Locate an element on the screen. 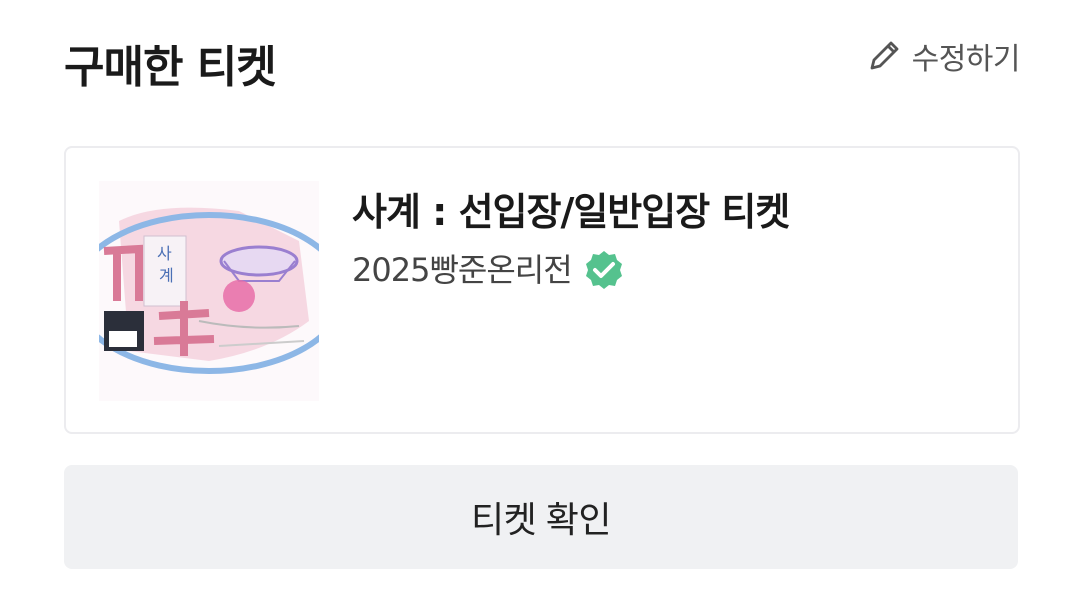 This screenshot has height=606, width=1080. ticket-info: 사계 : 선입장/일반입장 티켓 2025빵준온리전 is located at coordinates (675, 239).